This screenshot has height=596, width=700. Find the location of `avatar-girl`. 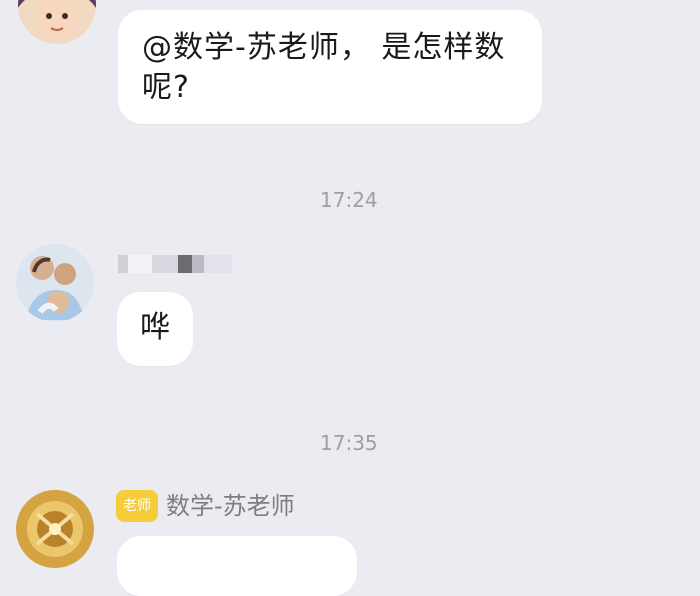

avatar-girl is located at coordinates (57, 22).